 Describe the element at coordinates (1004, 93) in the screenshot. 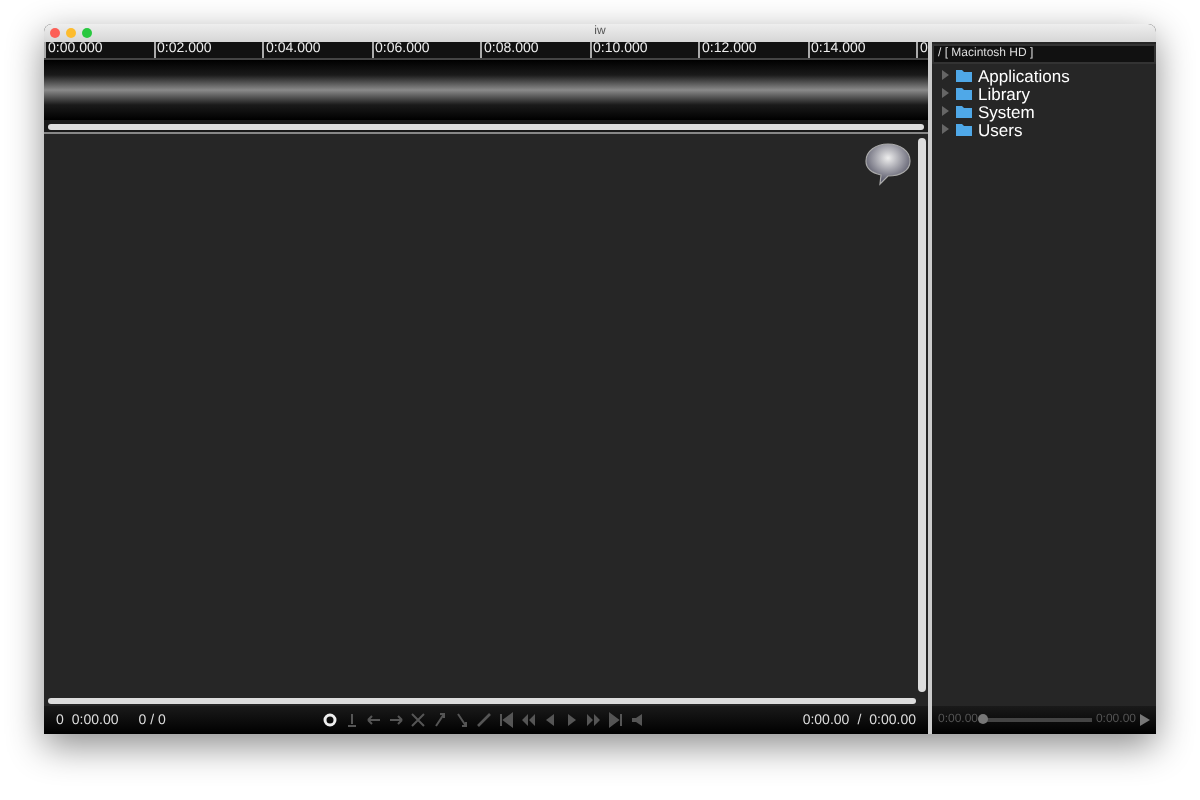

I see `folder-name: Library` at that location.